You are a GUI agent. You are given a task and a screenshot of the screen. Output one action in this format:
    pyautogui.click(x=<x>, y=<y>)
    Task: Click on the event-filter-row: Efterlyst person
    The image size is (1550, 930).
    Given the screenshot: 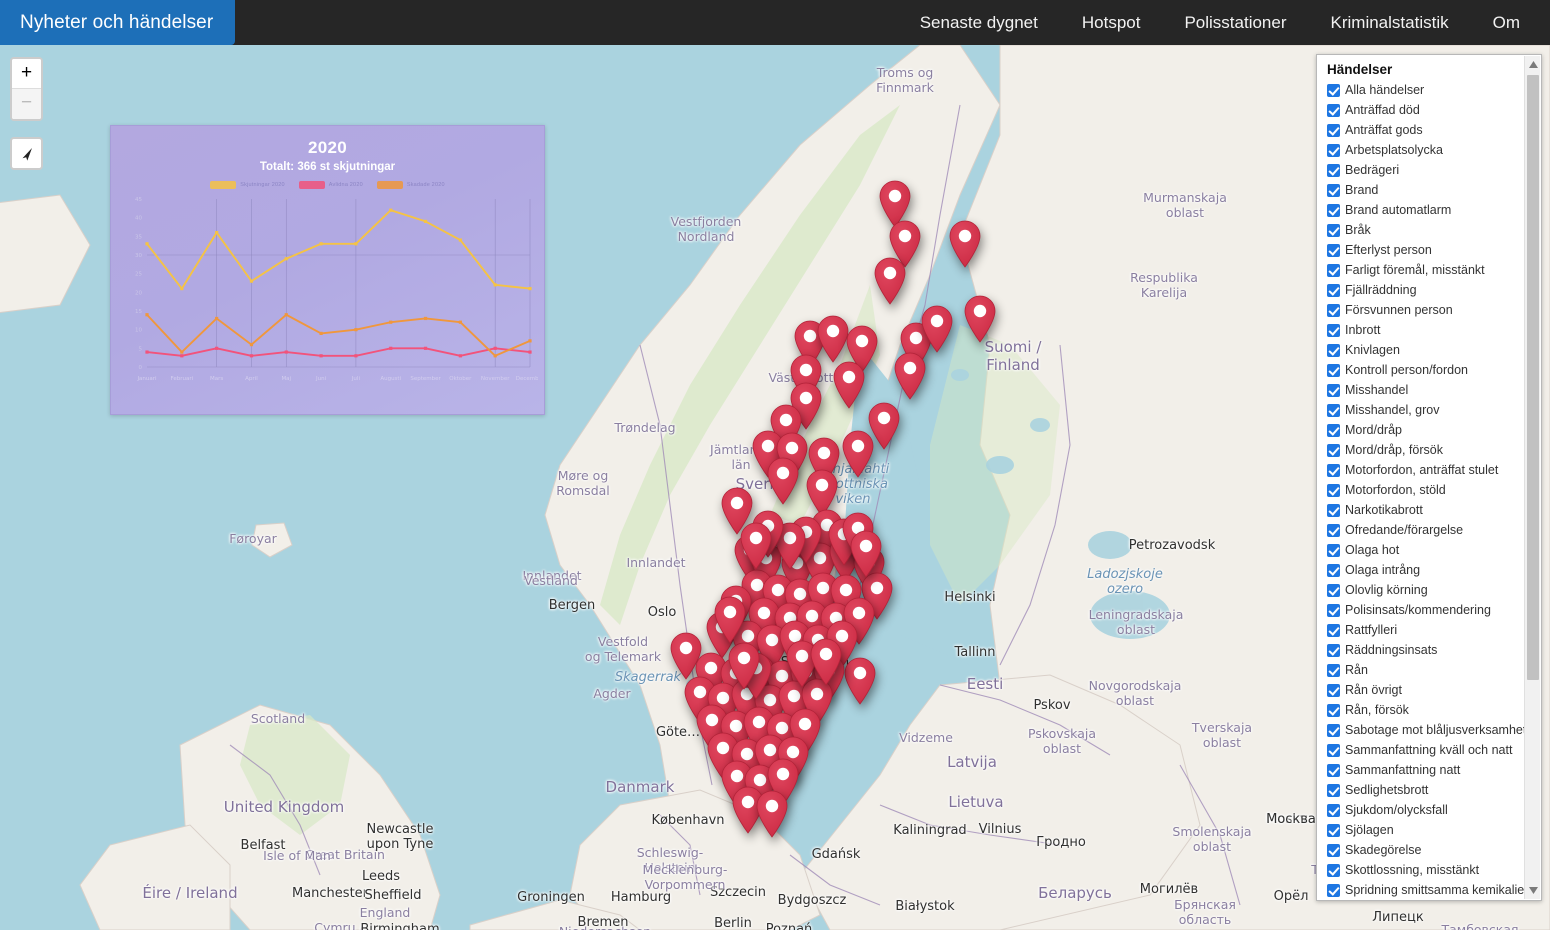 What is the action you would take?
    pyautogui.click(x=1432, y=250)
    